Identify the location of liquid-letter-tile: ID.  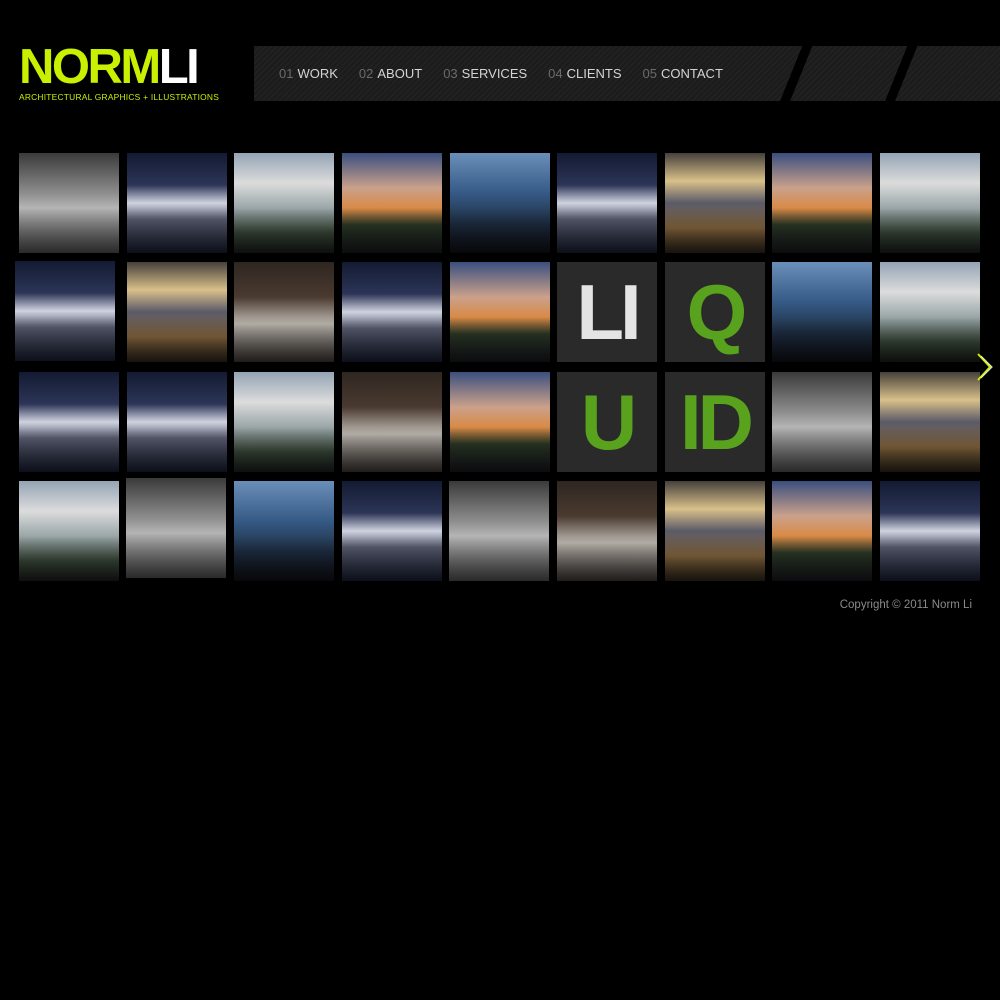
(715, 422).